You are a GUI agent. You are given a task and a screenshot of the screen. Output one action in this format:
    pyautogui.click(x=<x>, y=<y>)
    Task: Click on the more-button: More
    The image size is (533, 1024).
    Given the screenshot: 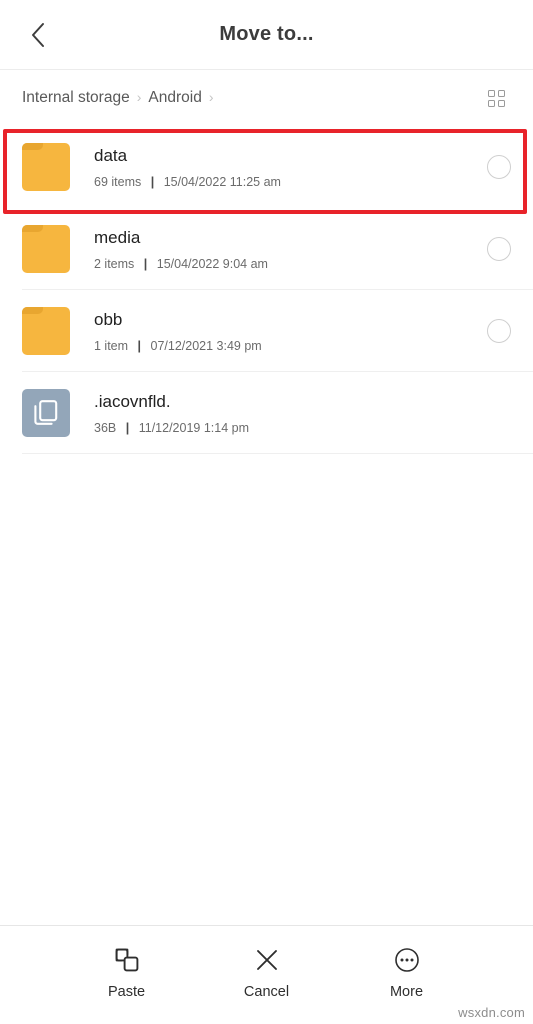 What is the action you would take?
    pyautogui.click(x=407, y=973)
    